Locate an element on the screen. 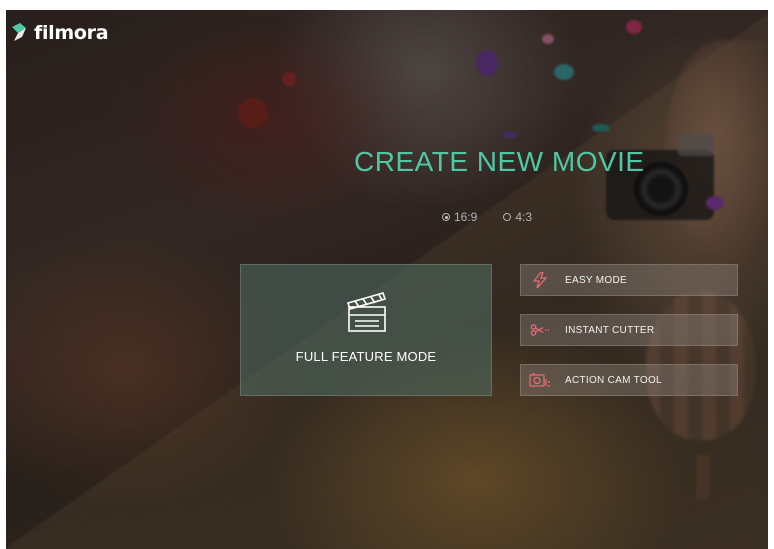  aspect-ratio-selector: 16:9 4:3 is located at coordinates (487, 217).